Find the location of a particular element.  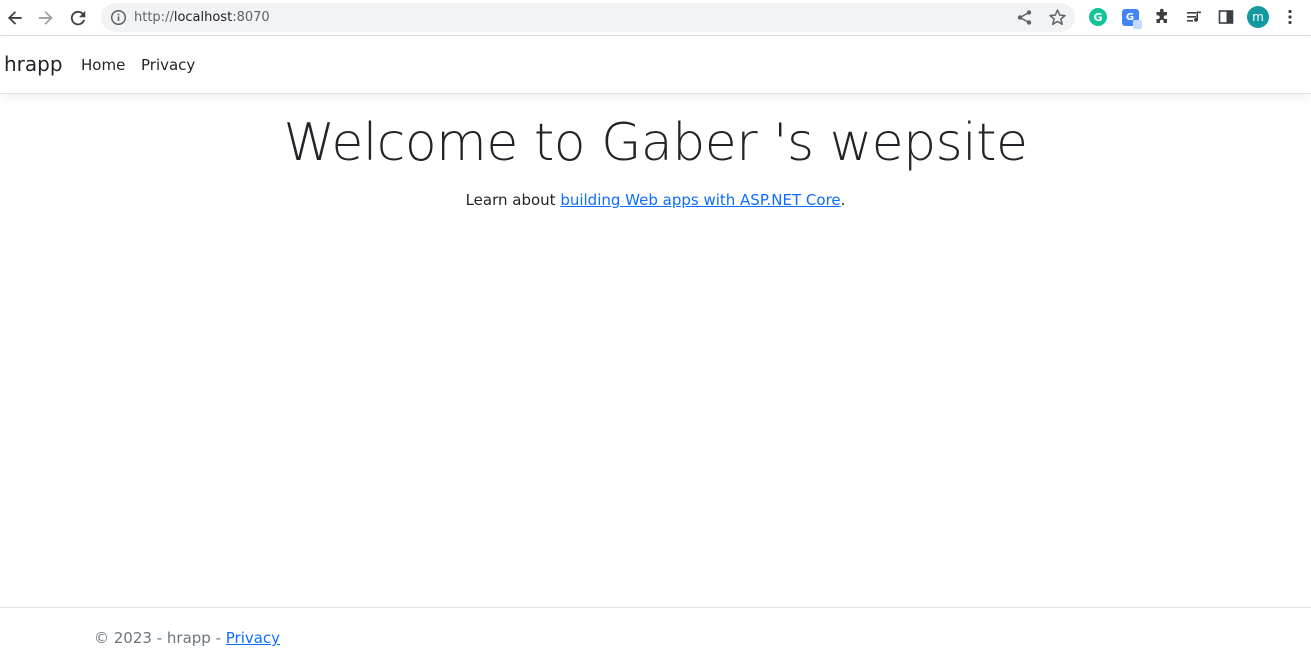

footer-copyright: © 2023 - hrapp - is located at coordinates (160, 638).